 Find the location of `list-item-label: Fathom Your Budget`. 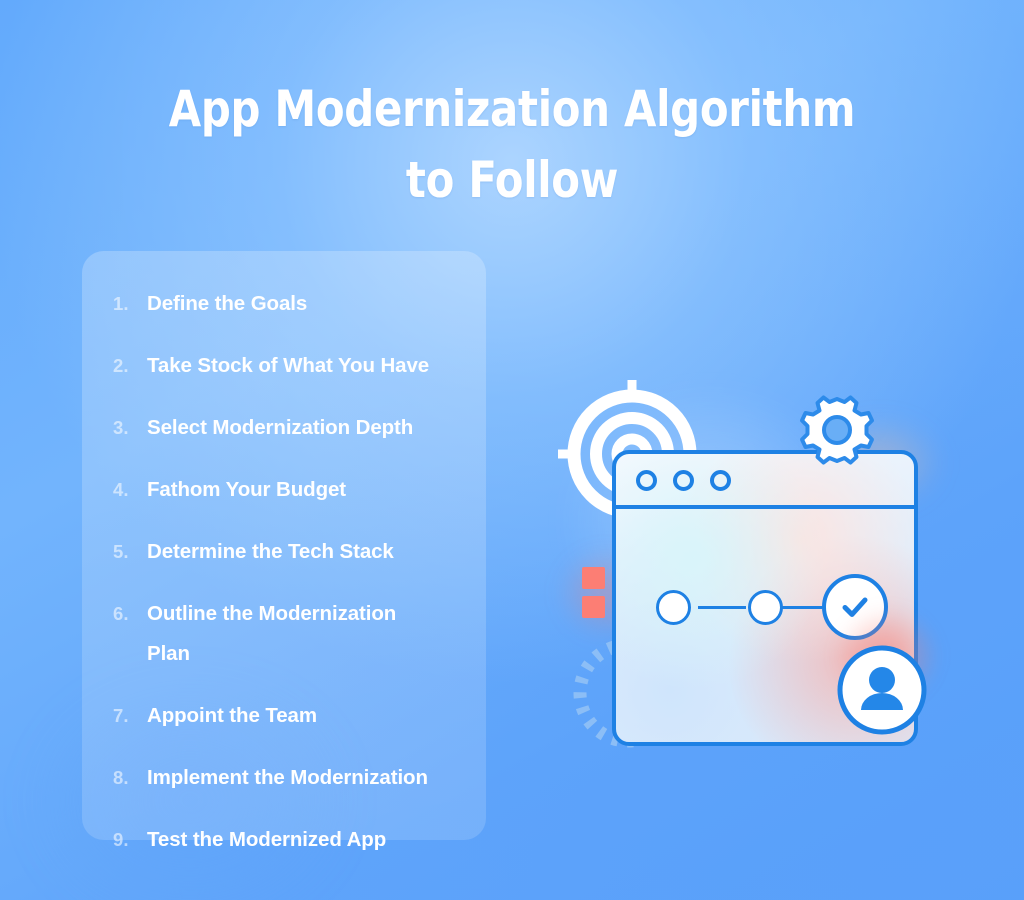

list-item-label: Fathom Your Budget is located at coordinates (247, 489).